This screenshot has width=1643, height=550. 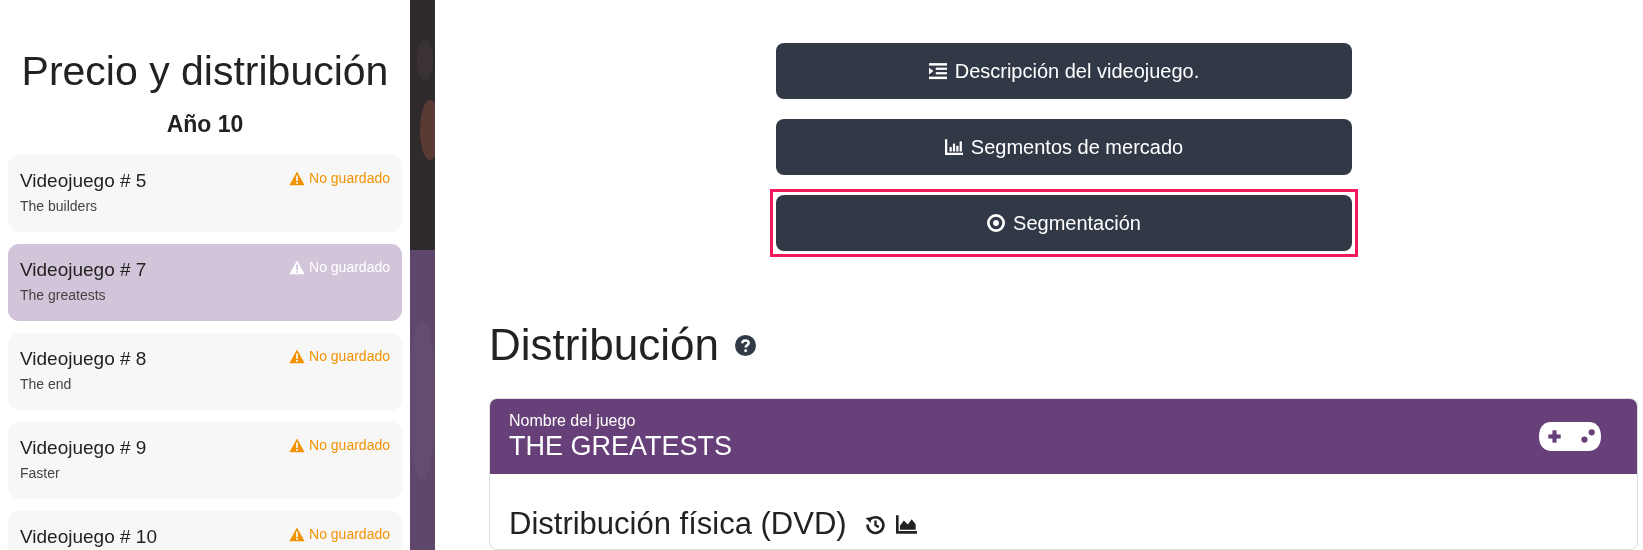 I want to click on game-name: The end, so click(x=46, y=384).